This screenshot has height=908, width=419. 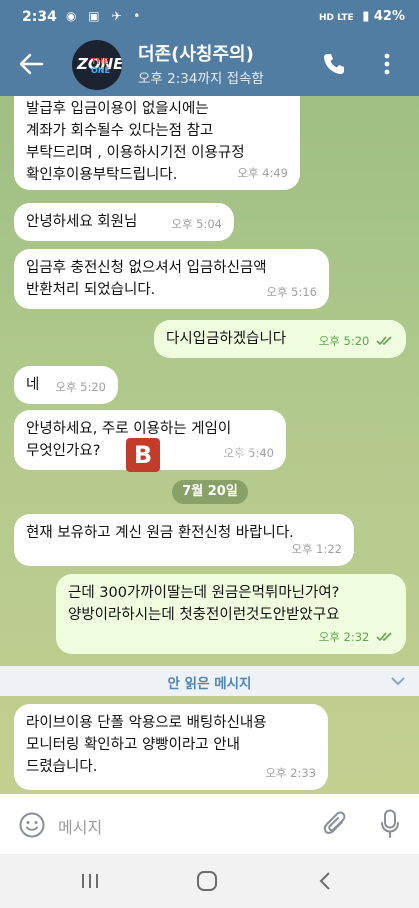 I want to click on message-text: 모니터링 확인하고 양빵이라고 안내, so click(x=133, y=745).